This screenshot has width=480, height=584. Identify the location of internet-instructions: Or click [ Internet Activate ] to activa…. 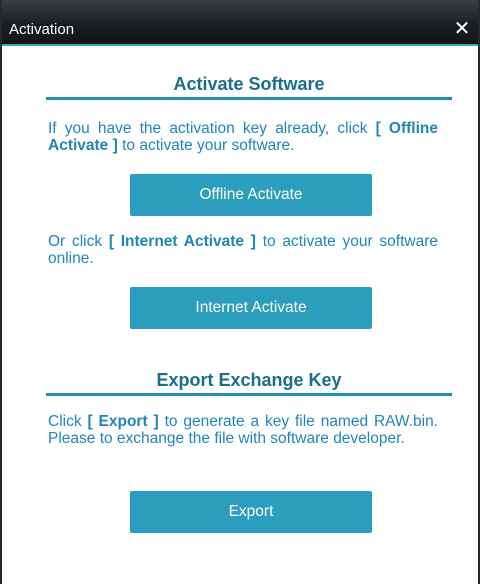
(243, 250).